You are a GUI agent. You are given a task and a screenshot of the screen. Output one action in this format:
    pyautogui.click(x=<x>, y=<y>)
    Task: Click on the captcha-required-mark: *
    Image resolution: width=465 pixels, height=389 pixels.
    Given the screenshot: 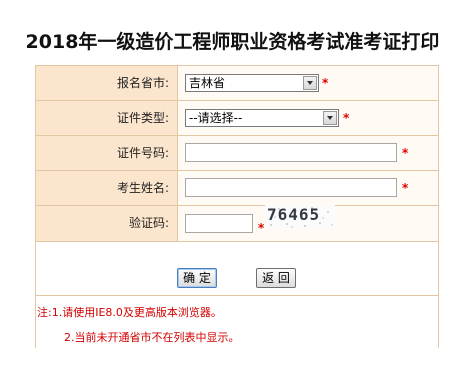 What is the action you would take?
    pyautogui.click(x=261, y=228)
    